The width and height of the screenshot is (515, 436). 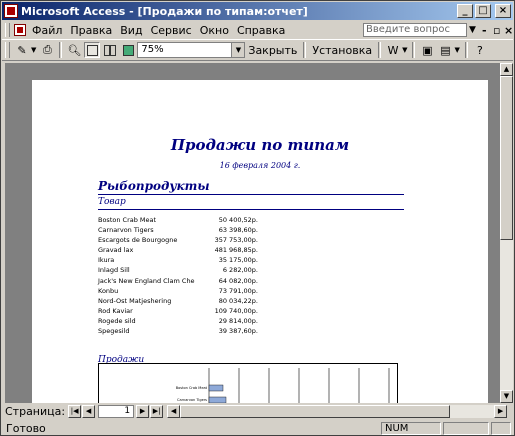 I want to click on status-panel, so click(x=466, y=428).